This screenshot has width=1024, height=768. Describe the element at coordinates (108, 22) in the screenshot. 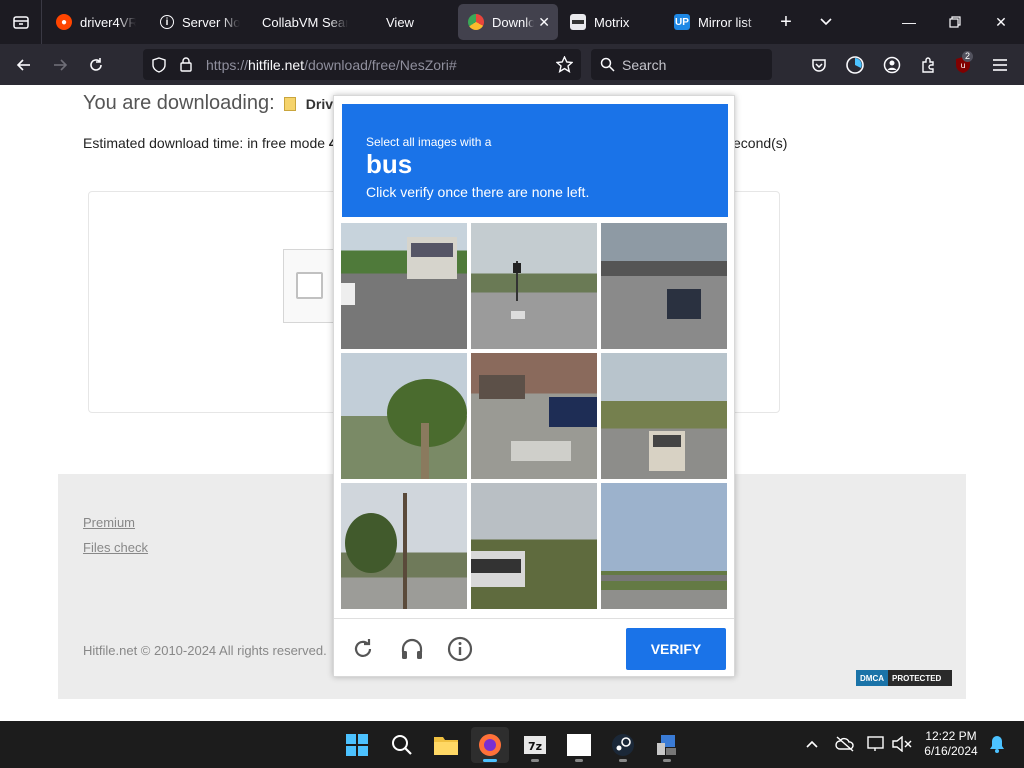

I see `tab-title: driver4VR` at that location.